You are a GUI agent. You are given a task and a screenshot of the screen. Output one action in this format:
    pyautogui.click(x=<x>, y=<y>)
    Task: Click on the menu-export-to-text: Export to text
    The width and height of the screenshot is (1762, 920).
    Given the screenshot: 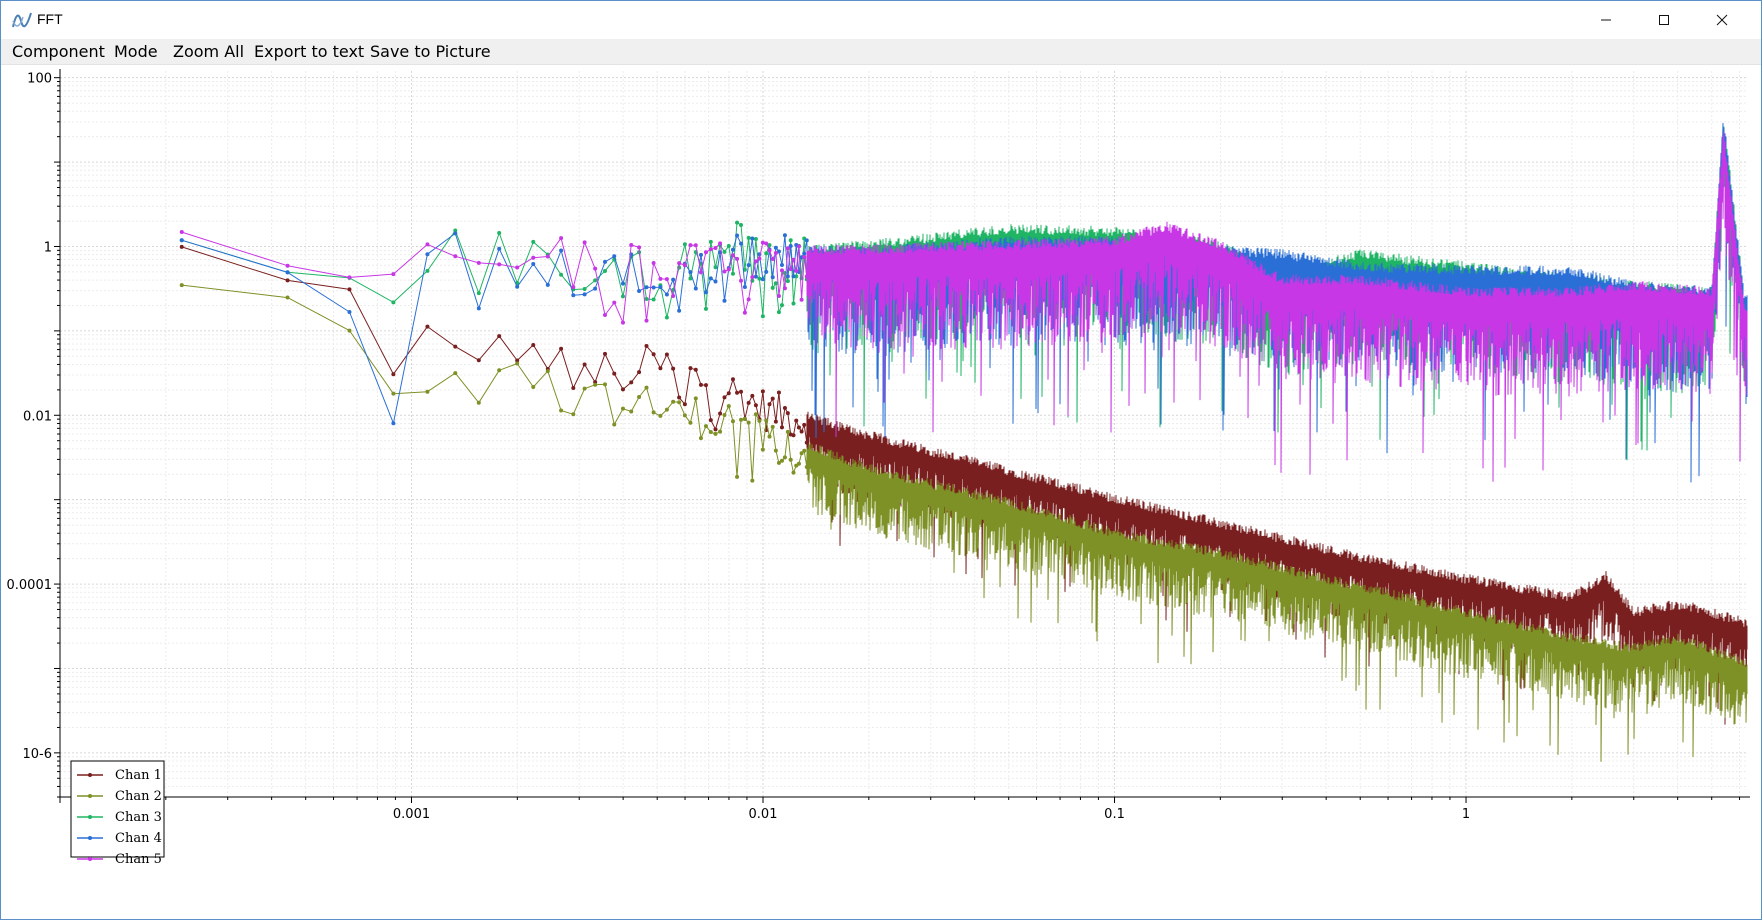 What is the action you would take?
    pyautogui.click(x=309, y=51)
    